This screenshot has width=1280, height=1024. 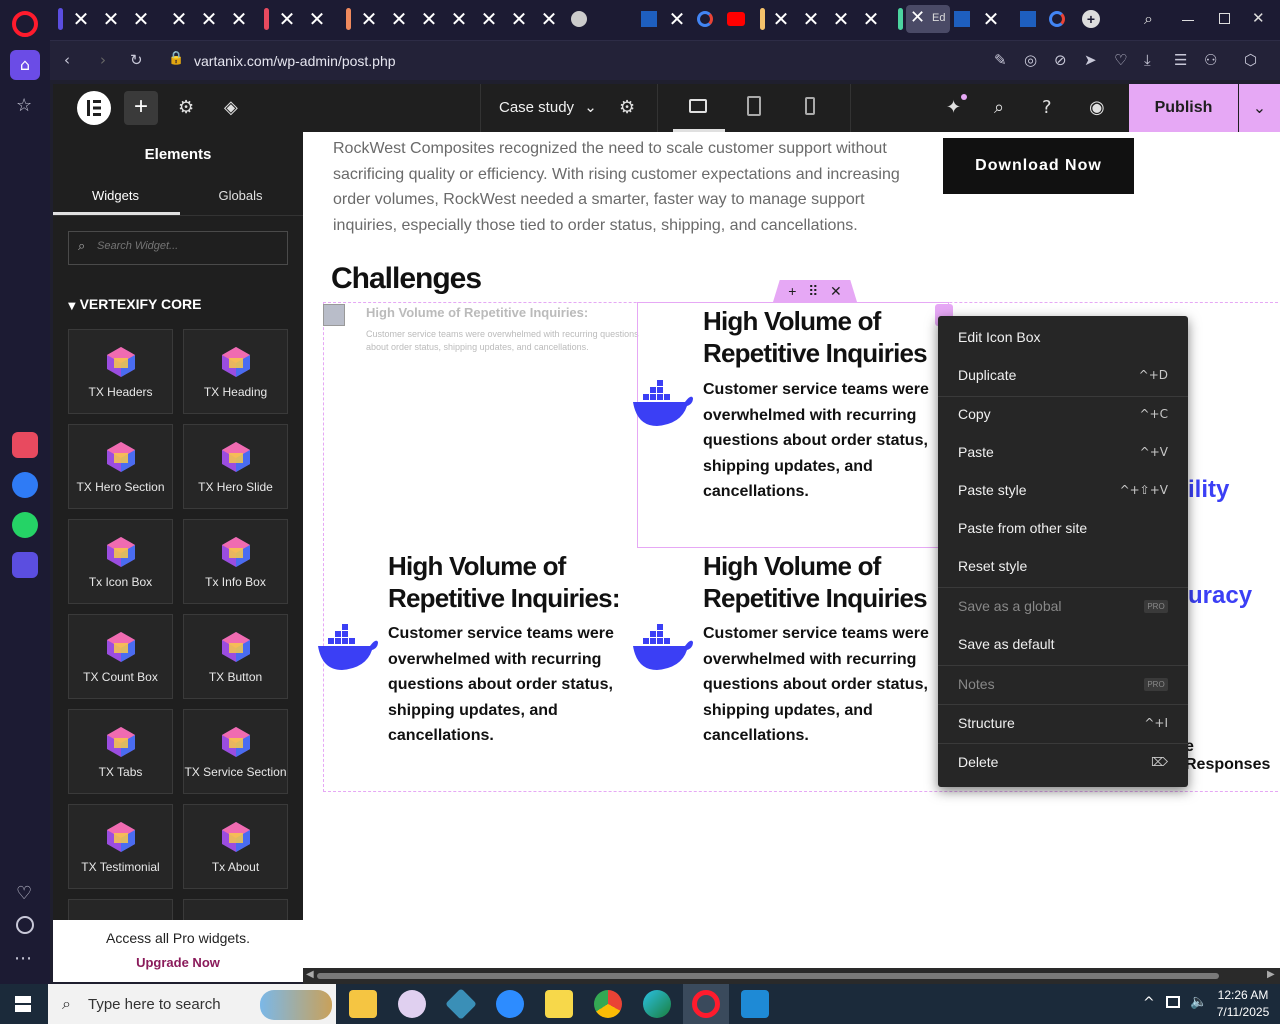 I want to click on page-name-dropdown: Case study ⌄, so click(x=548, y=107).